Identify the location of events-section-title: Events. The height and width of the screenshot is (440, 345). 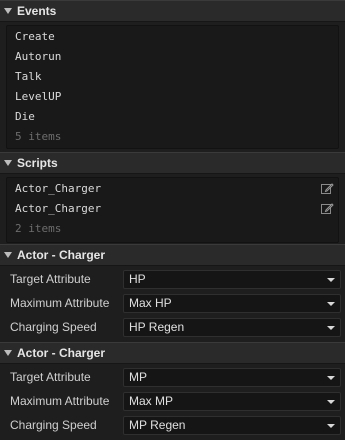
(37, 11).